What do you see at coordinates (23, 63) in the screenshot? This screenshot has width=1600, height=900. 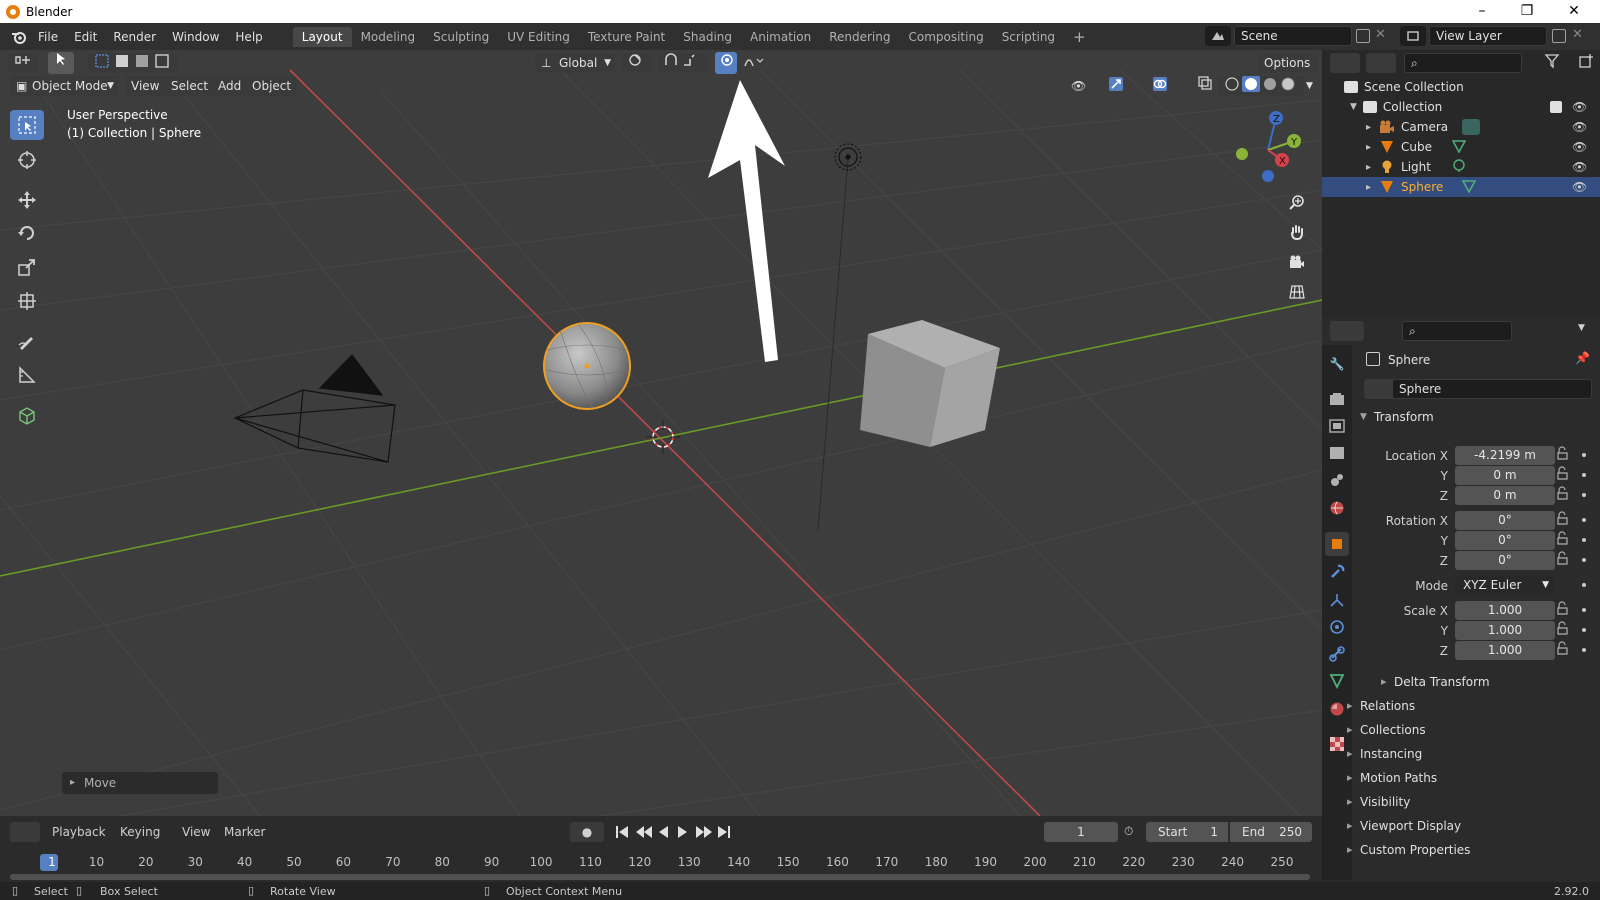 I see `editor-type-icon` at bounding box center [23, 63].